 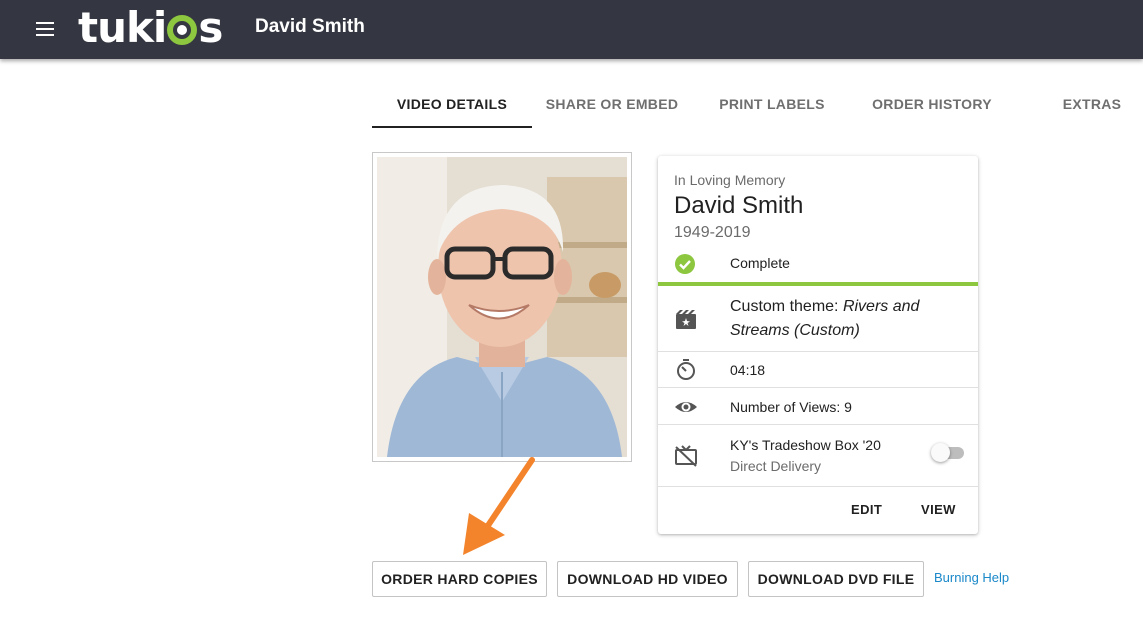 I want to click on tab-extras: EXTRAS, so click(x=1077, y=107).